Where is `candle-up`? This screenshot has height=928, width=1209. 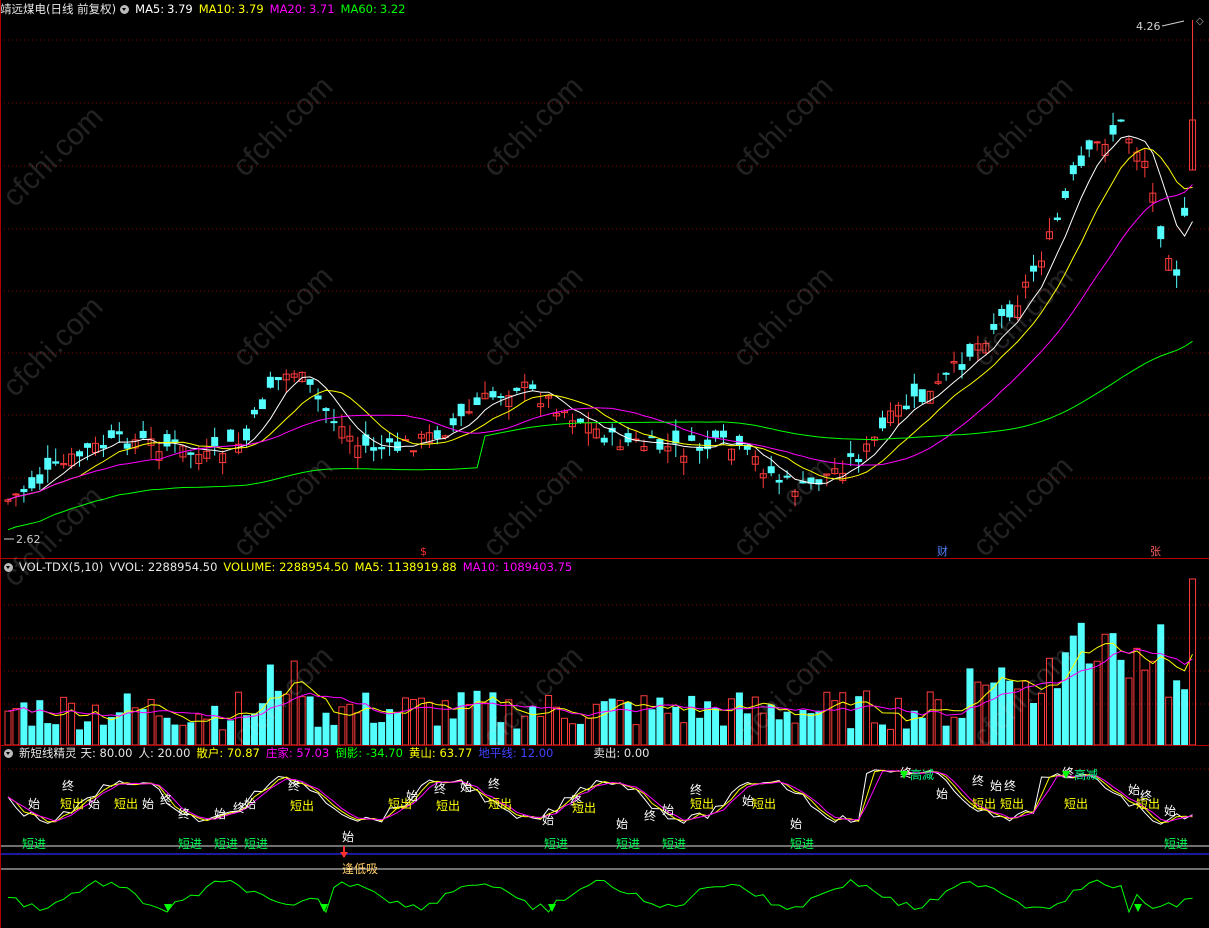 candle-up is located at coordinates (16, 494).